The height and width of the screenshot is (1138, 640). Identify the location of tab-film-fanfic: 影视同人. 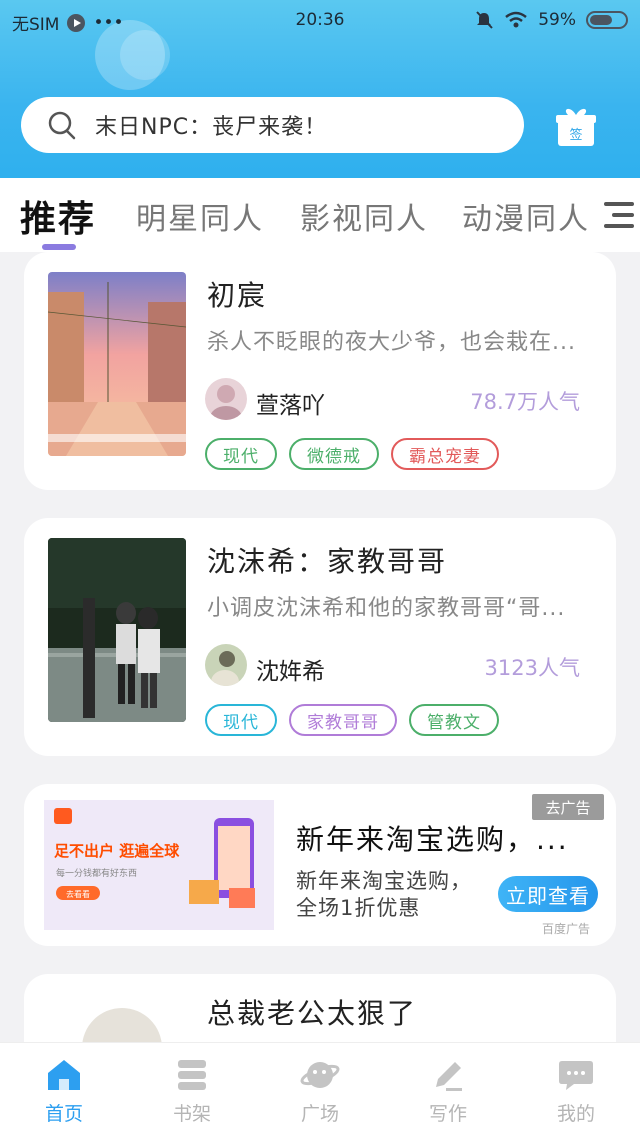
(364, 216).